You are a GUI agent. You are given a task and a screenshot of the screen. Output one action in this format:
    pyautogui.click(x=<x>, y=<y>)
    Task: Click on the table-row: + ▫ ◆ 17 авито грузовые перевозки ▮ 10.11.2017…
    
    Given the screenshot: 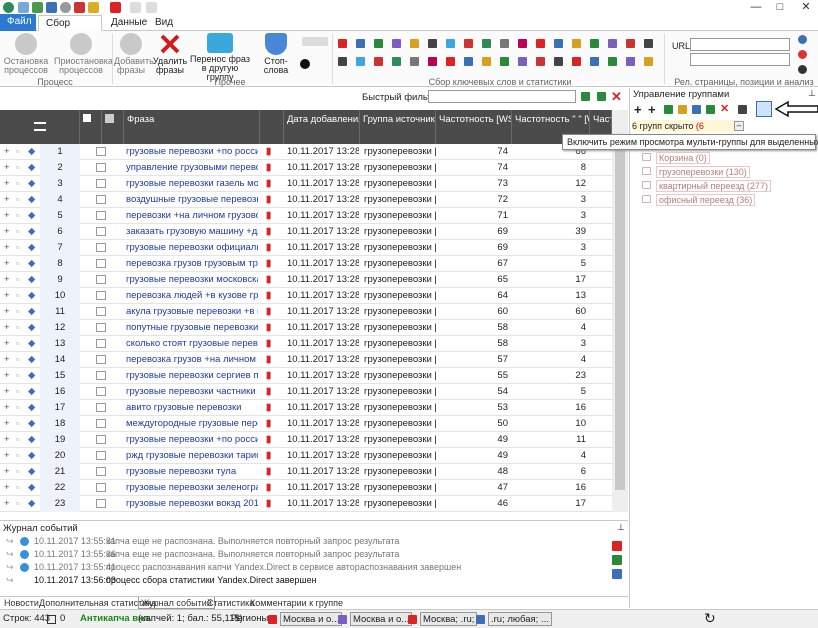 What is the action you would take?
    pyautogui.click(x=306, y=408)
    